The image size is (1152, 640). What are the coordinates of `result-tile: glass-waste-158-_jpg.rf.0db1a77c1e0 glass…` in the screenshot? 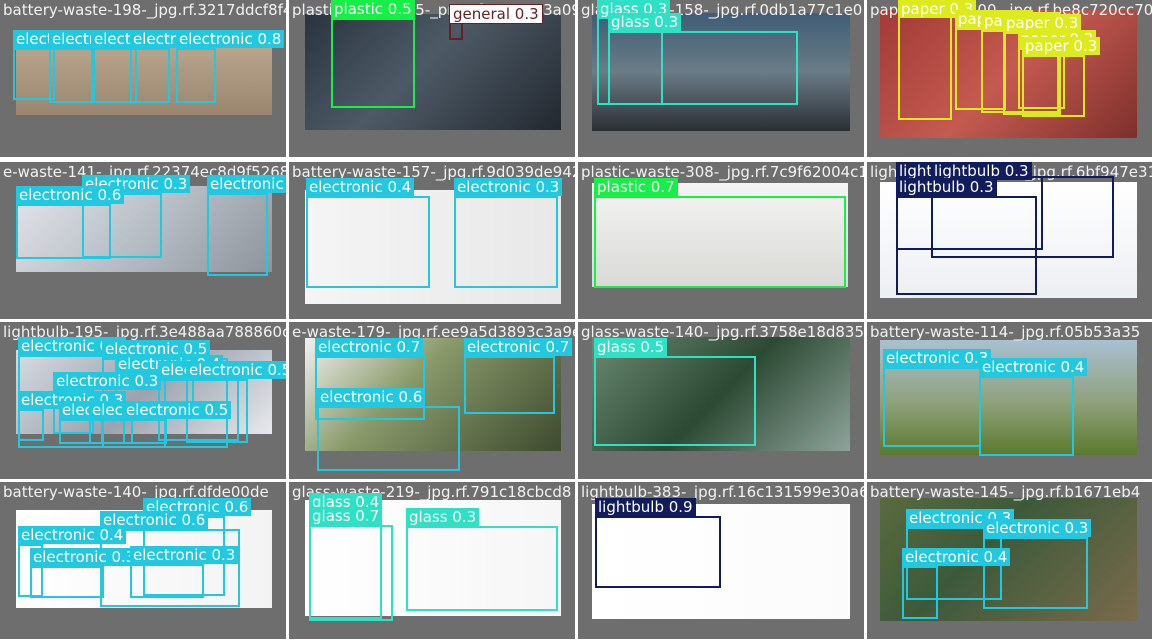 It's located at (721, 78).